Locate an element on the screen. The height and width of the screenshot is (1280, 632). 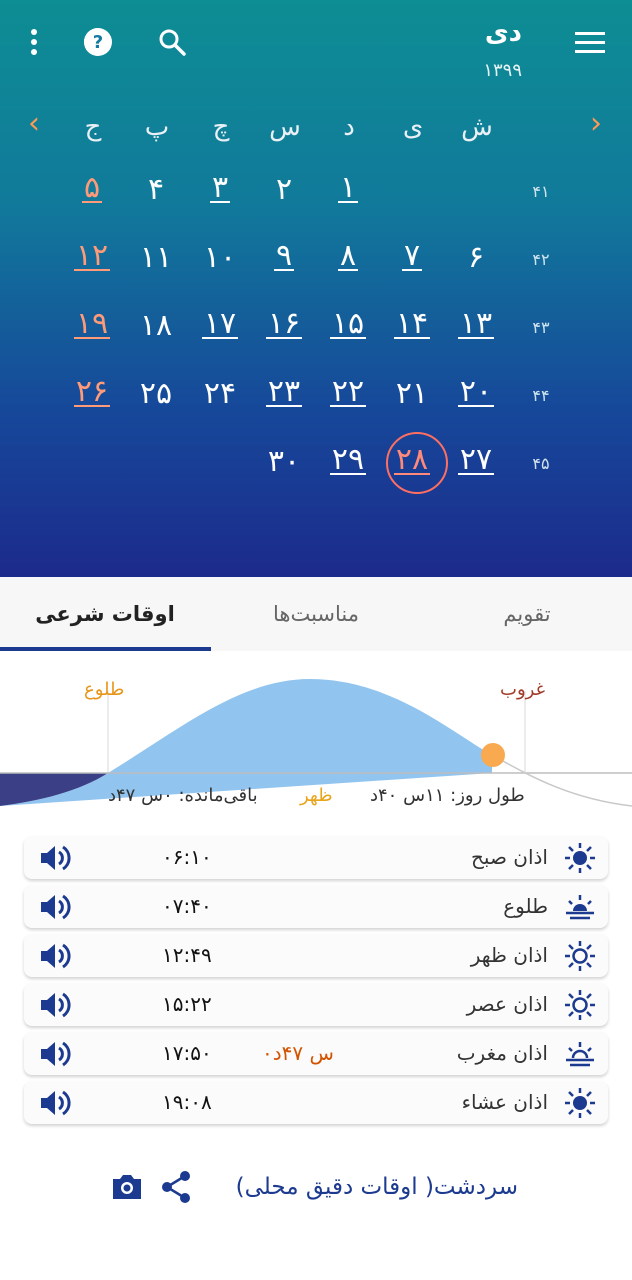
city-location: سردشت( اوقات دقیق محلی) is located at coordinates (377, 1187).